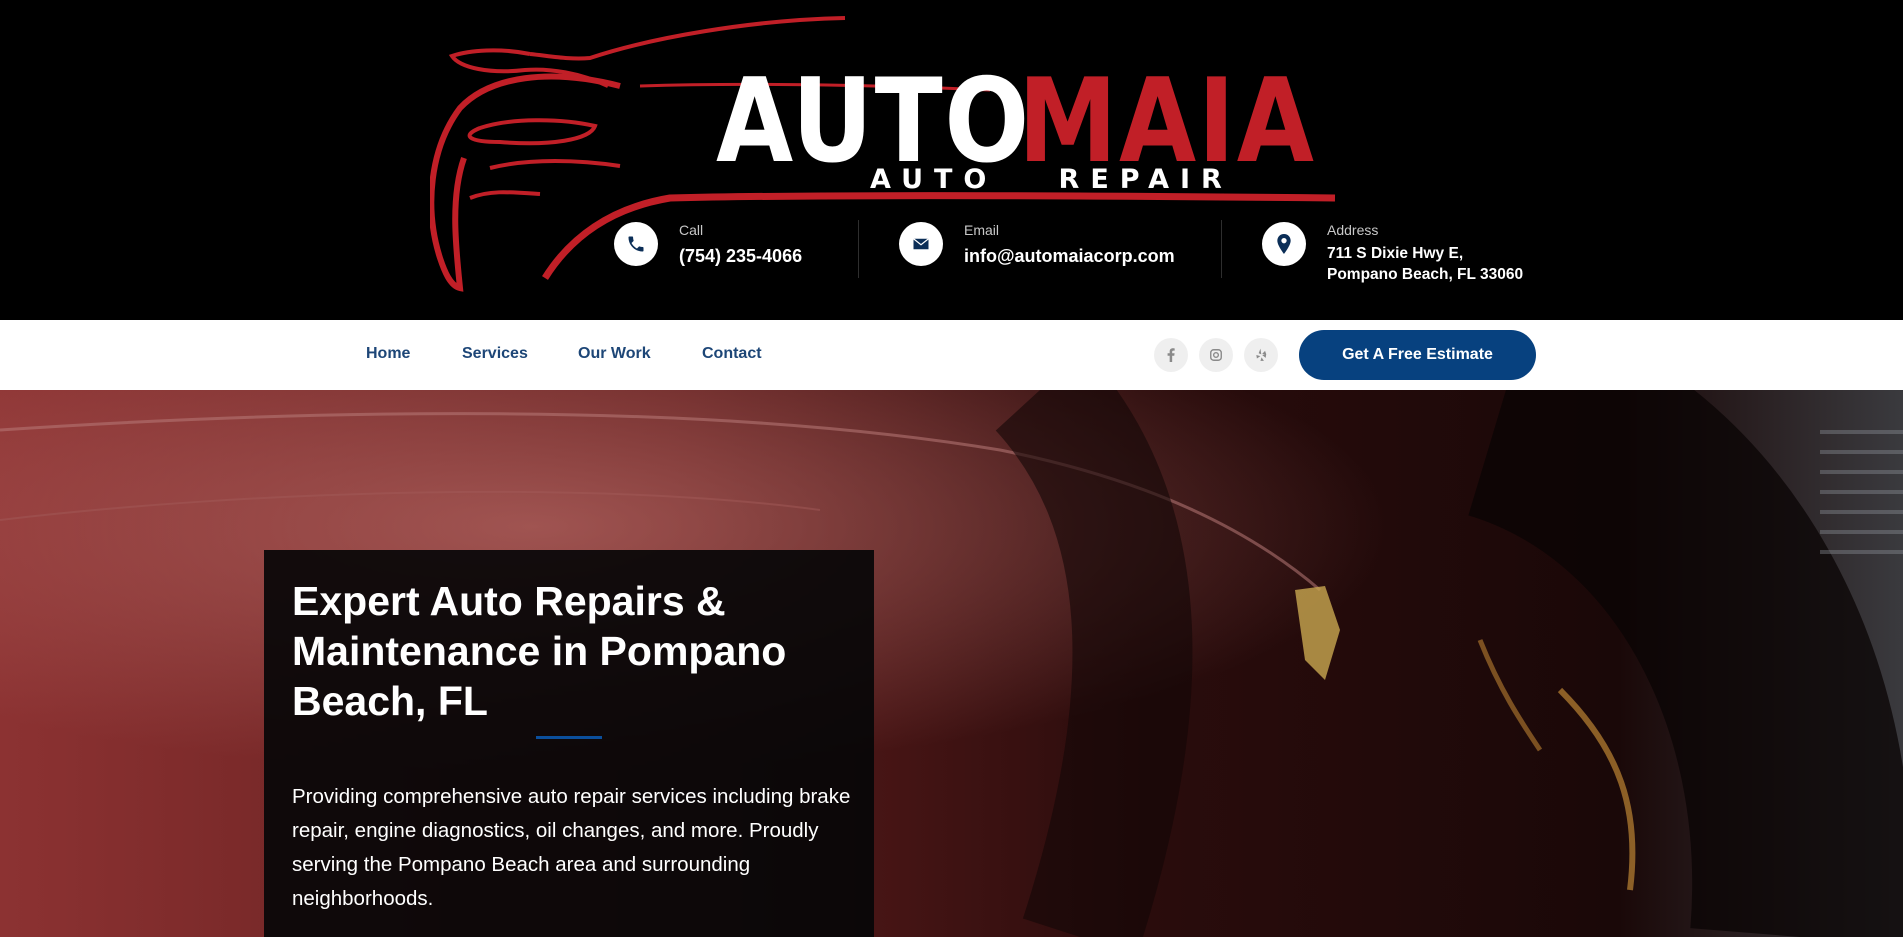 The width and height of the screenshot is (1903, 937). What do you see at coordinates (1353, 230) in the screenshot?
I see `contact-address-label: Address` at bounding box center [1353, 230].